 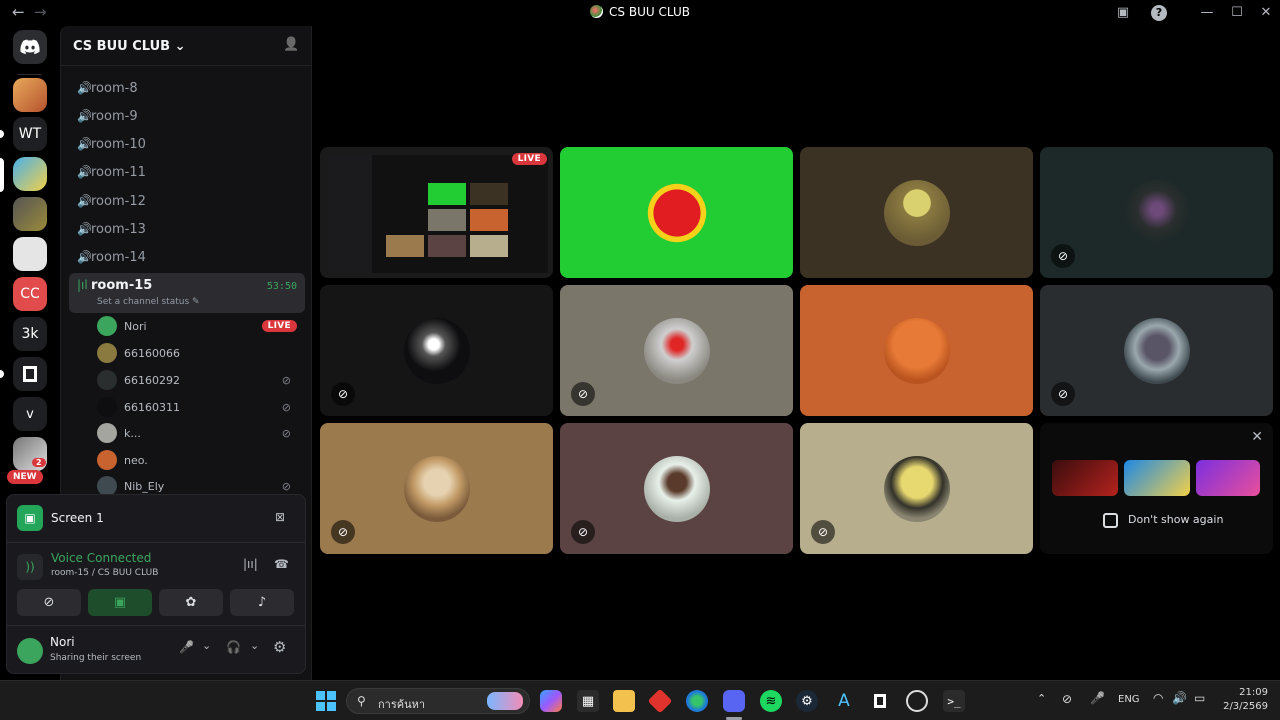 What do you see at coordinates (120, 602) in the screenshot?
I see `screen-share-button: ▣` at bounding box center [120, 602].